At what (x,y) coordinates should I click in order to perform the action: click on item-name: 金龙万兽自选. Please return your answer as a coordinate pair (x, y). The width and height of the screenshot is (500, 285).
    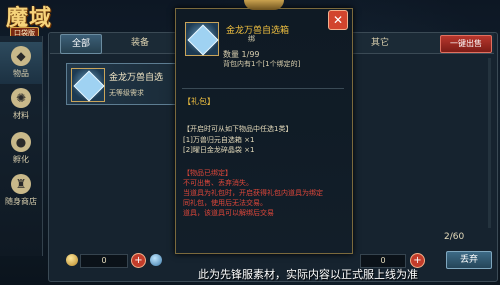
    Looking at the image, I should click on (136, 78).